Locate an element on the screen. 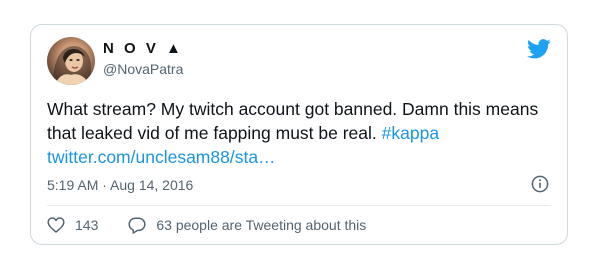  avatar-photo is located at coordinates (72, 65).